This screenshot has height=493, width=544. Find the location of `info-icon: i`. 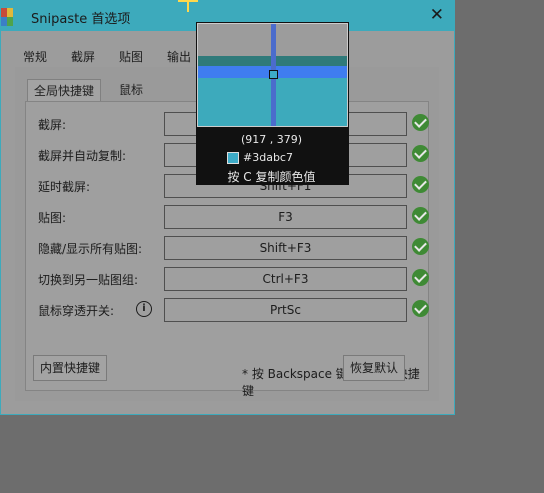

info-icon: i is located at coordinates (144, 309).